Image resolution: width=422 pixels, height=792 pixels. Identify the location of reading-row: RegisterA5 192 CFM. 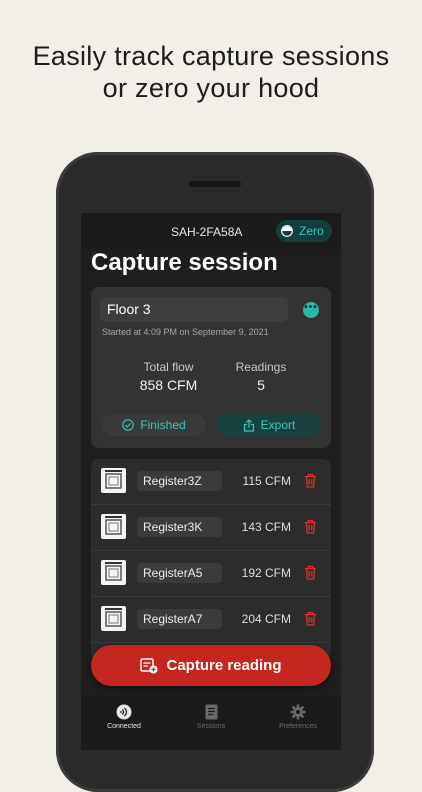
(211, 574).